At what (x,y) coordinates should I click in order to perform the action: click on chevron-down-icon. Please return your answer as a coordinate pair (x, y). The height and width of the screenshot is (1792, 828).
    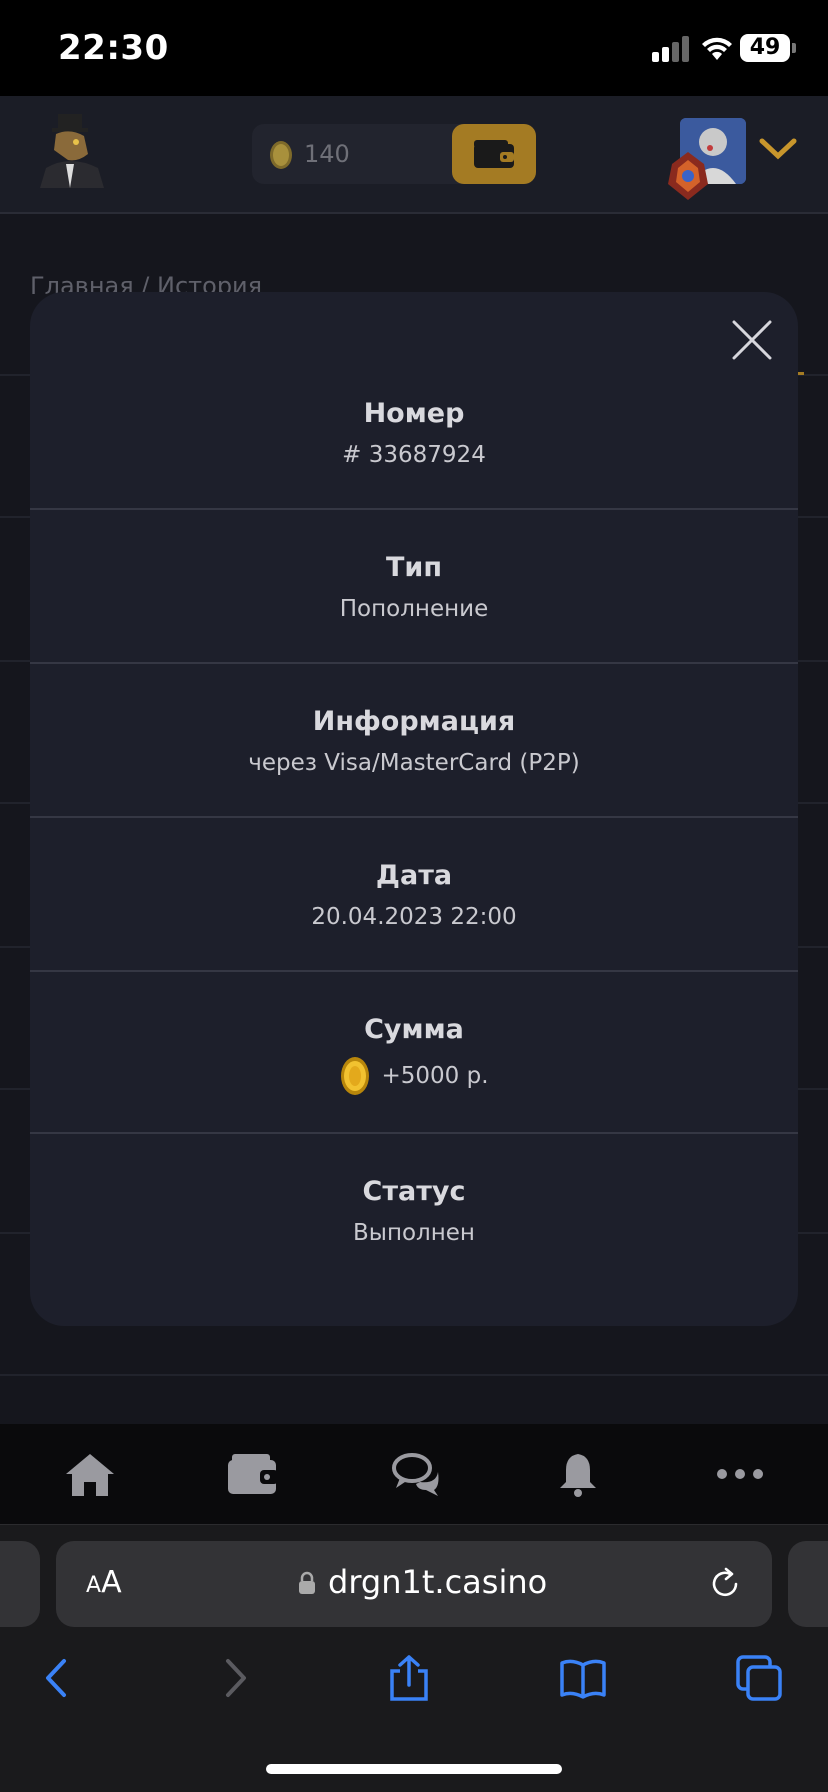
    Looking at the image, I should click on (778, 149).